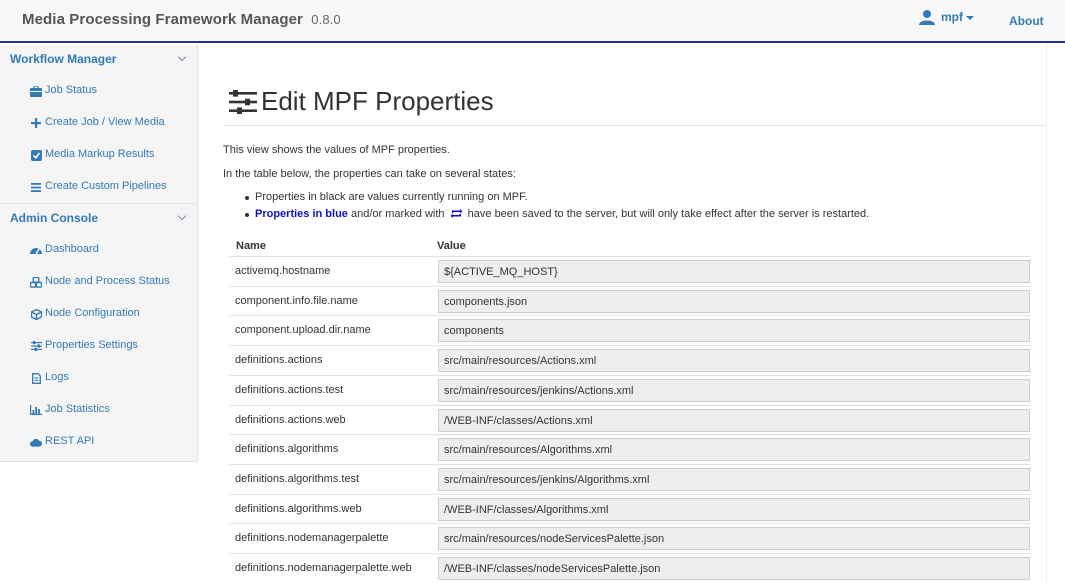 Image resolution: width=1065 pixels, height=583 pixels. What do you see at coordinates (451, 246) in the screenshot?
I see `column-header-value: Value` at bounding box center [451, 246].